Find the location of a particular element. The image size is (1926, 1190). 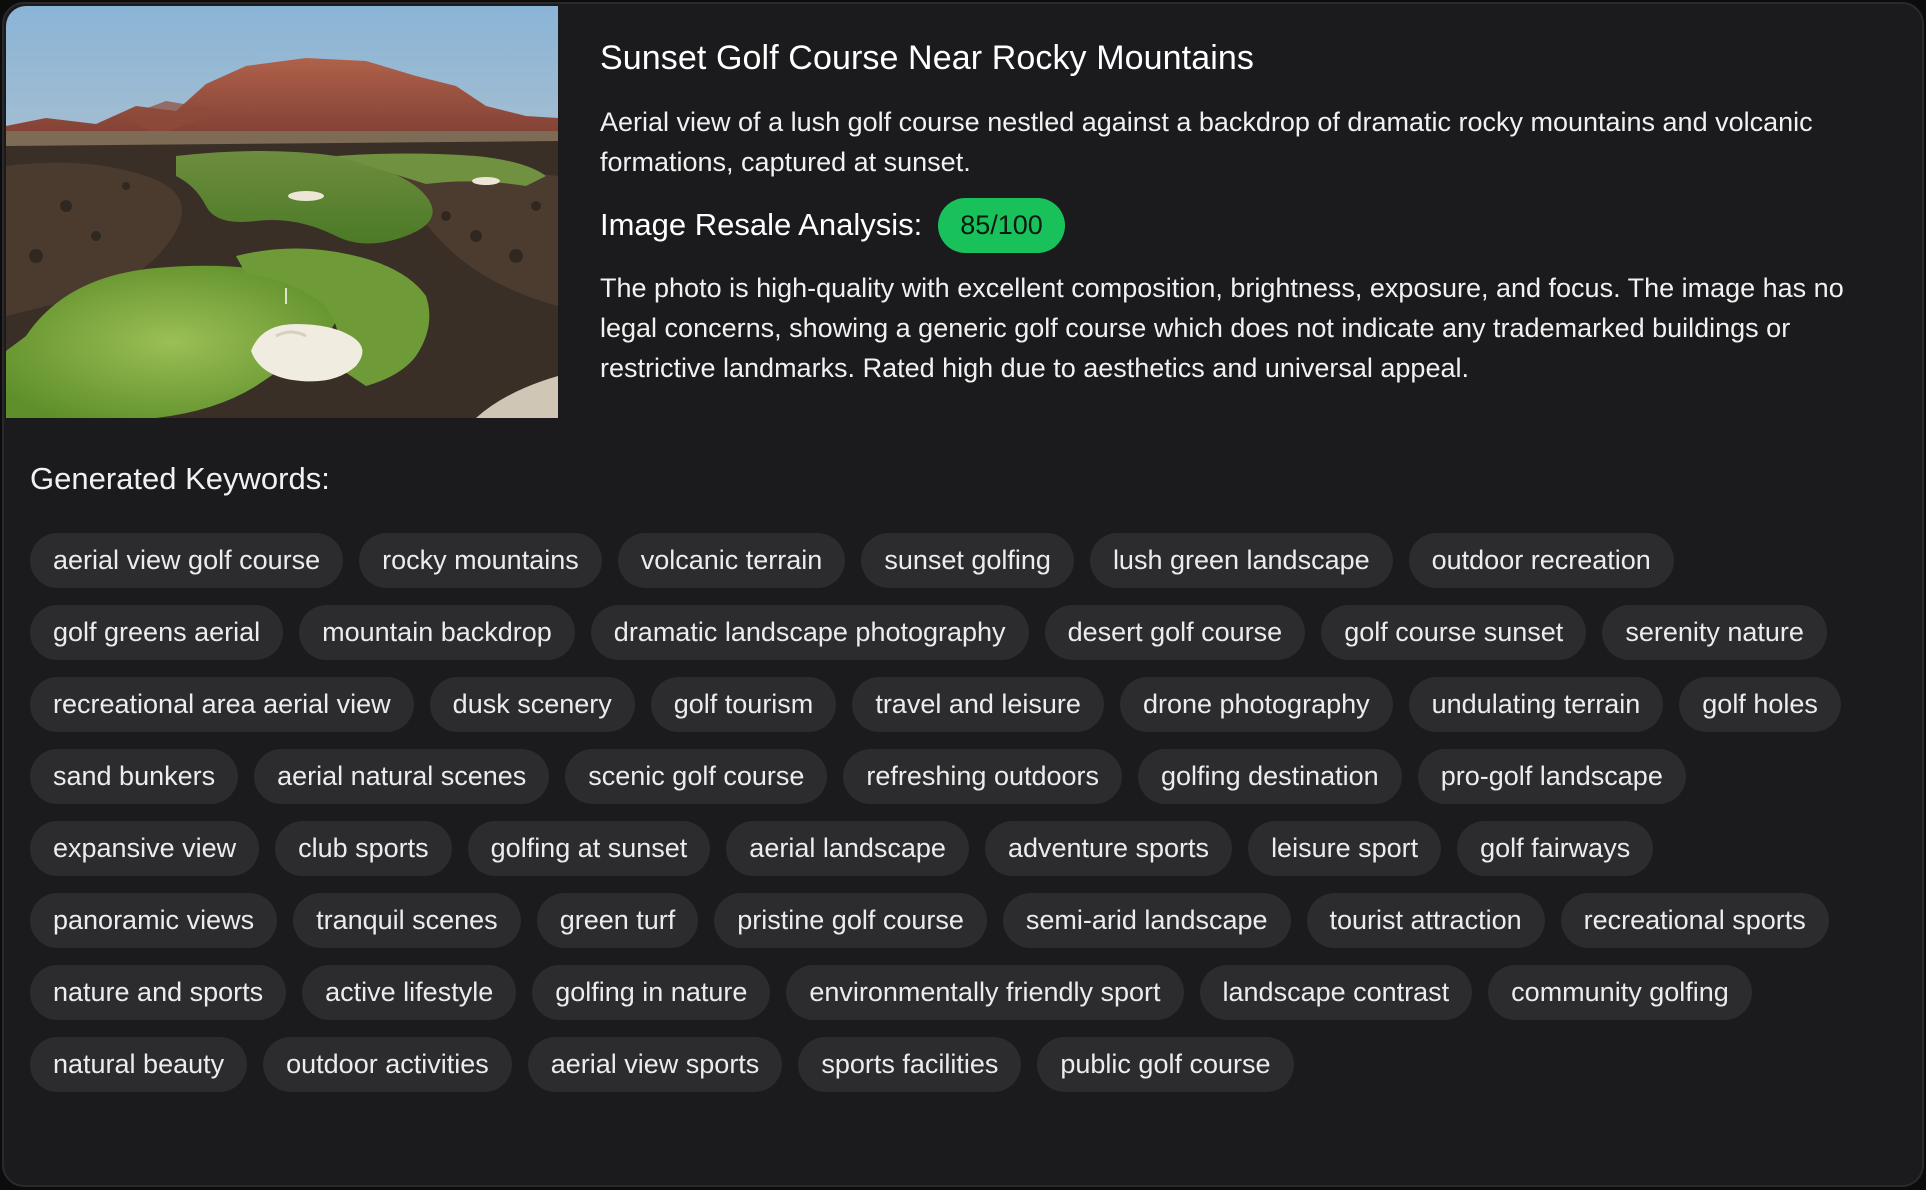

keyword-chip: sunset golfing is located at coordinates (967, 560).